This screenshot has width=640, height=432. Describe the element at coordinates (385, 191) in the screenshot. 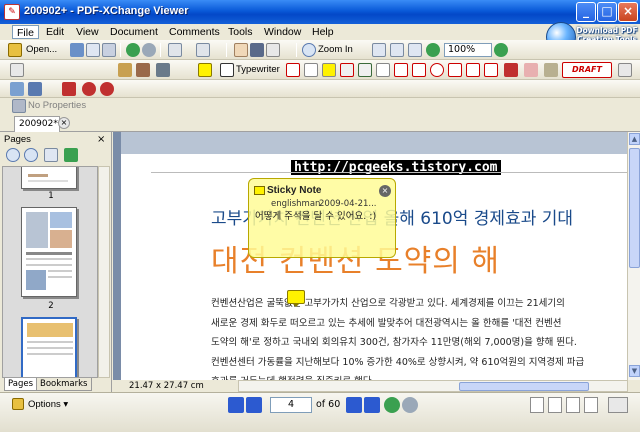

I see `sticky-note-close-icon: ×` at that location.